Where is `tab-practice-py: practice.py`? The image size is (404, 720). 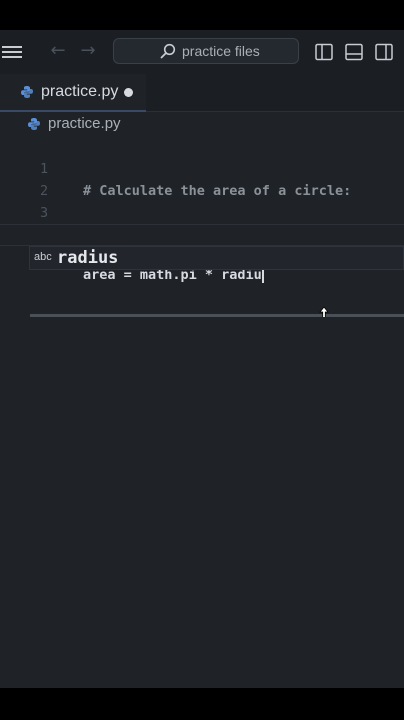
tab-practice-py: practice.py is located at coordinates (73, 93).